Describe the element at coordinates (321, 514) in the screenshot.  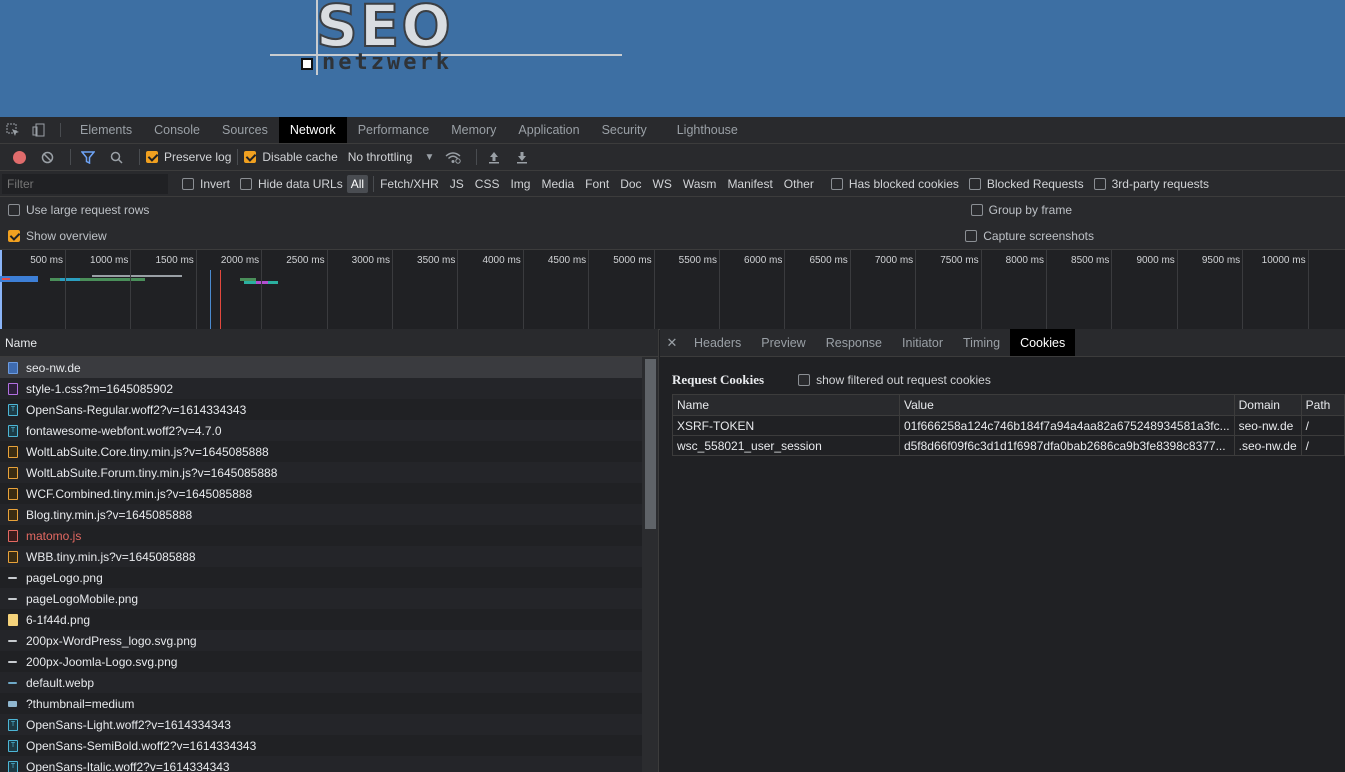
I see `request-row: Blog.tiny.min.js?v=1645085888` at that location.